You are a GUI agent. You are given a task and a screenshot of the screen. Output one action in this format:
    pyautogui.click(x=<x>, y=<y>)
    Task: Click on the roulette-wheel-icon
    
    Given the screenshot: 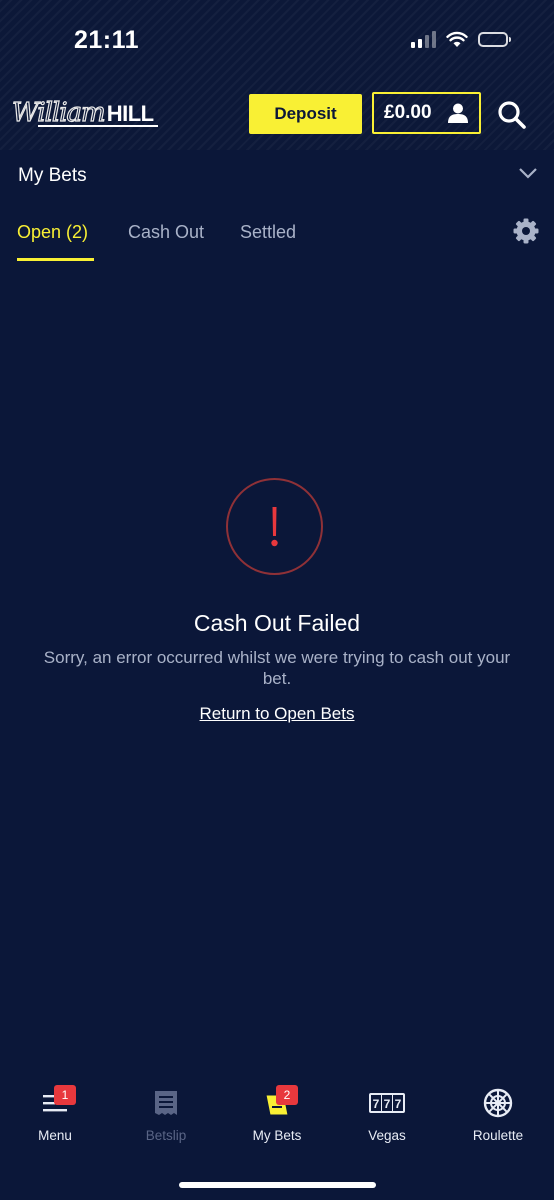 What is the action you would take?
    pyautogui.click(x=498, y=1103)
    